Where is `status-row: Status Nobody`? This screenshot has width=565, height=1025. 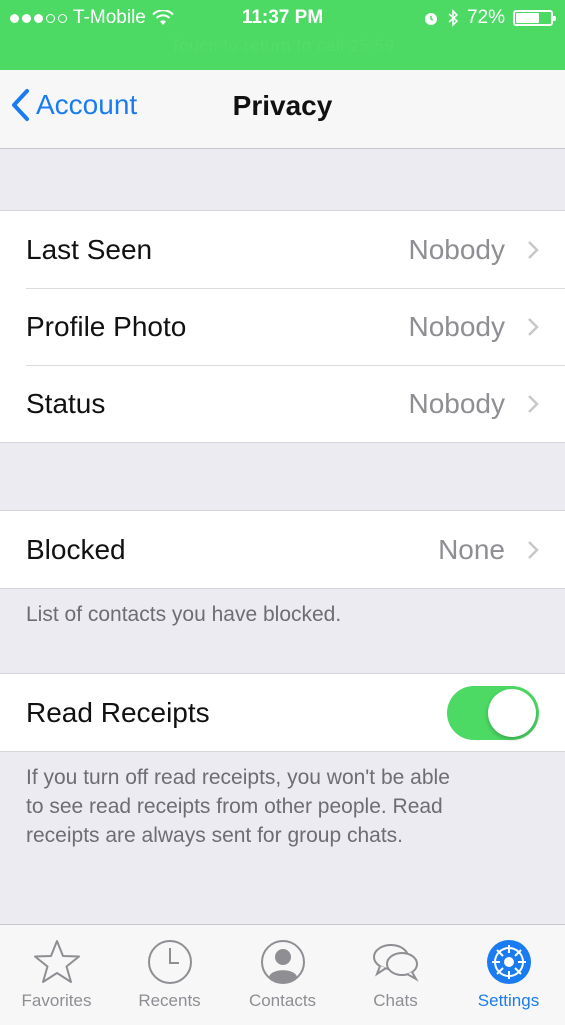
status-row: Status Nobody is located at coordinates (282, 403).